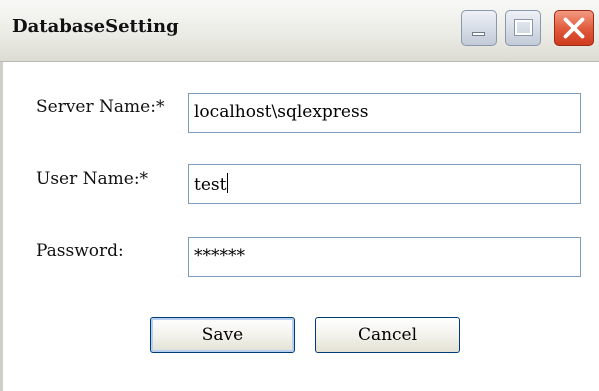  What do you see at coordinates (478, 34) in the screenshot?
I see `minimize-icon` at bounding box center [478, 34].